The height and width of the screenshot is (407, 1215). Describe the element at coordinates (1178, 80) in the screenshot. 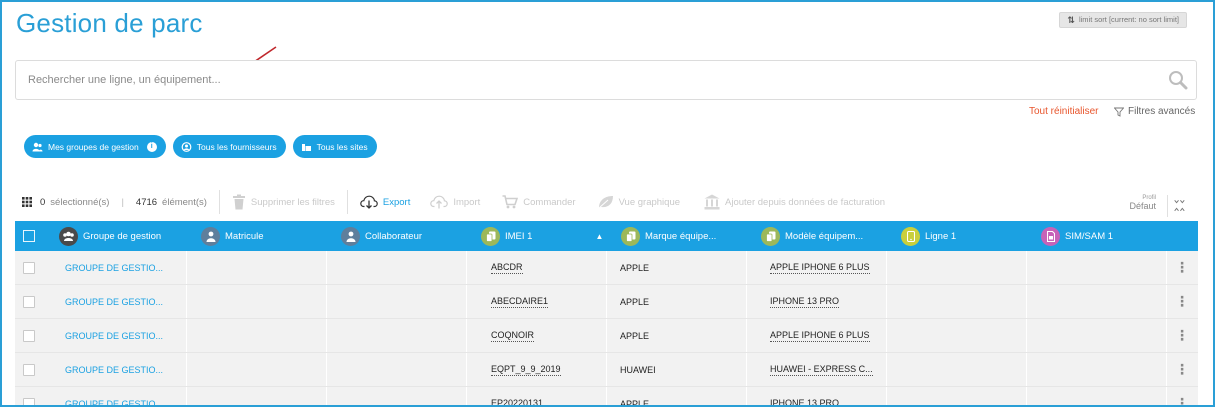

I see `search-icon` at that location.